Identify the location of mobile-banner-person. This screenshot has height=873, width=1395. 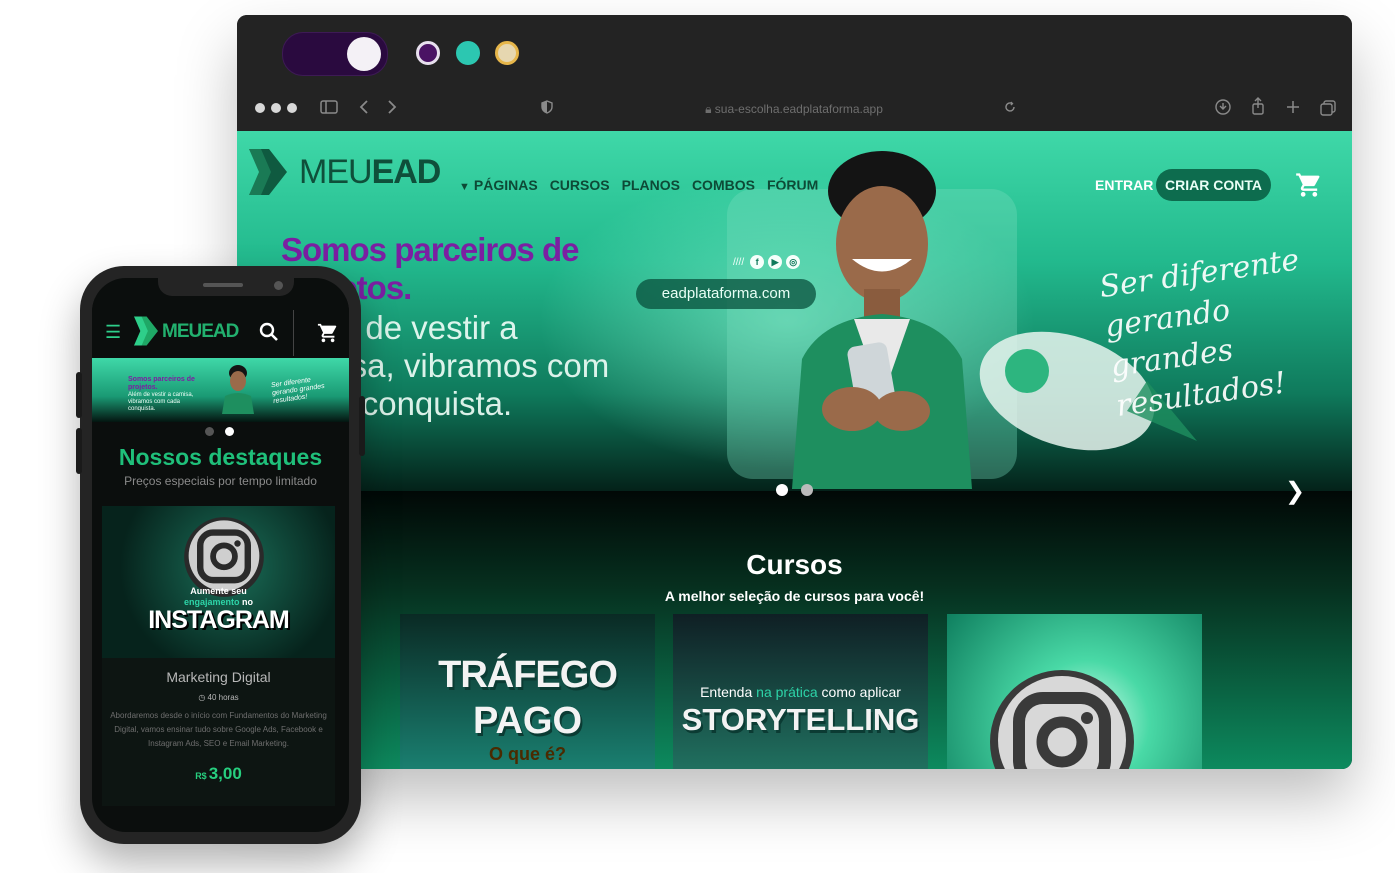
(238, 389).